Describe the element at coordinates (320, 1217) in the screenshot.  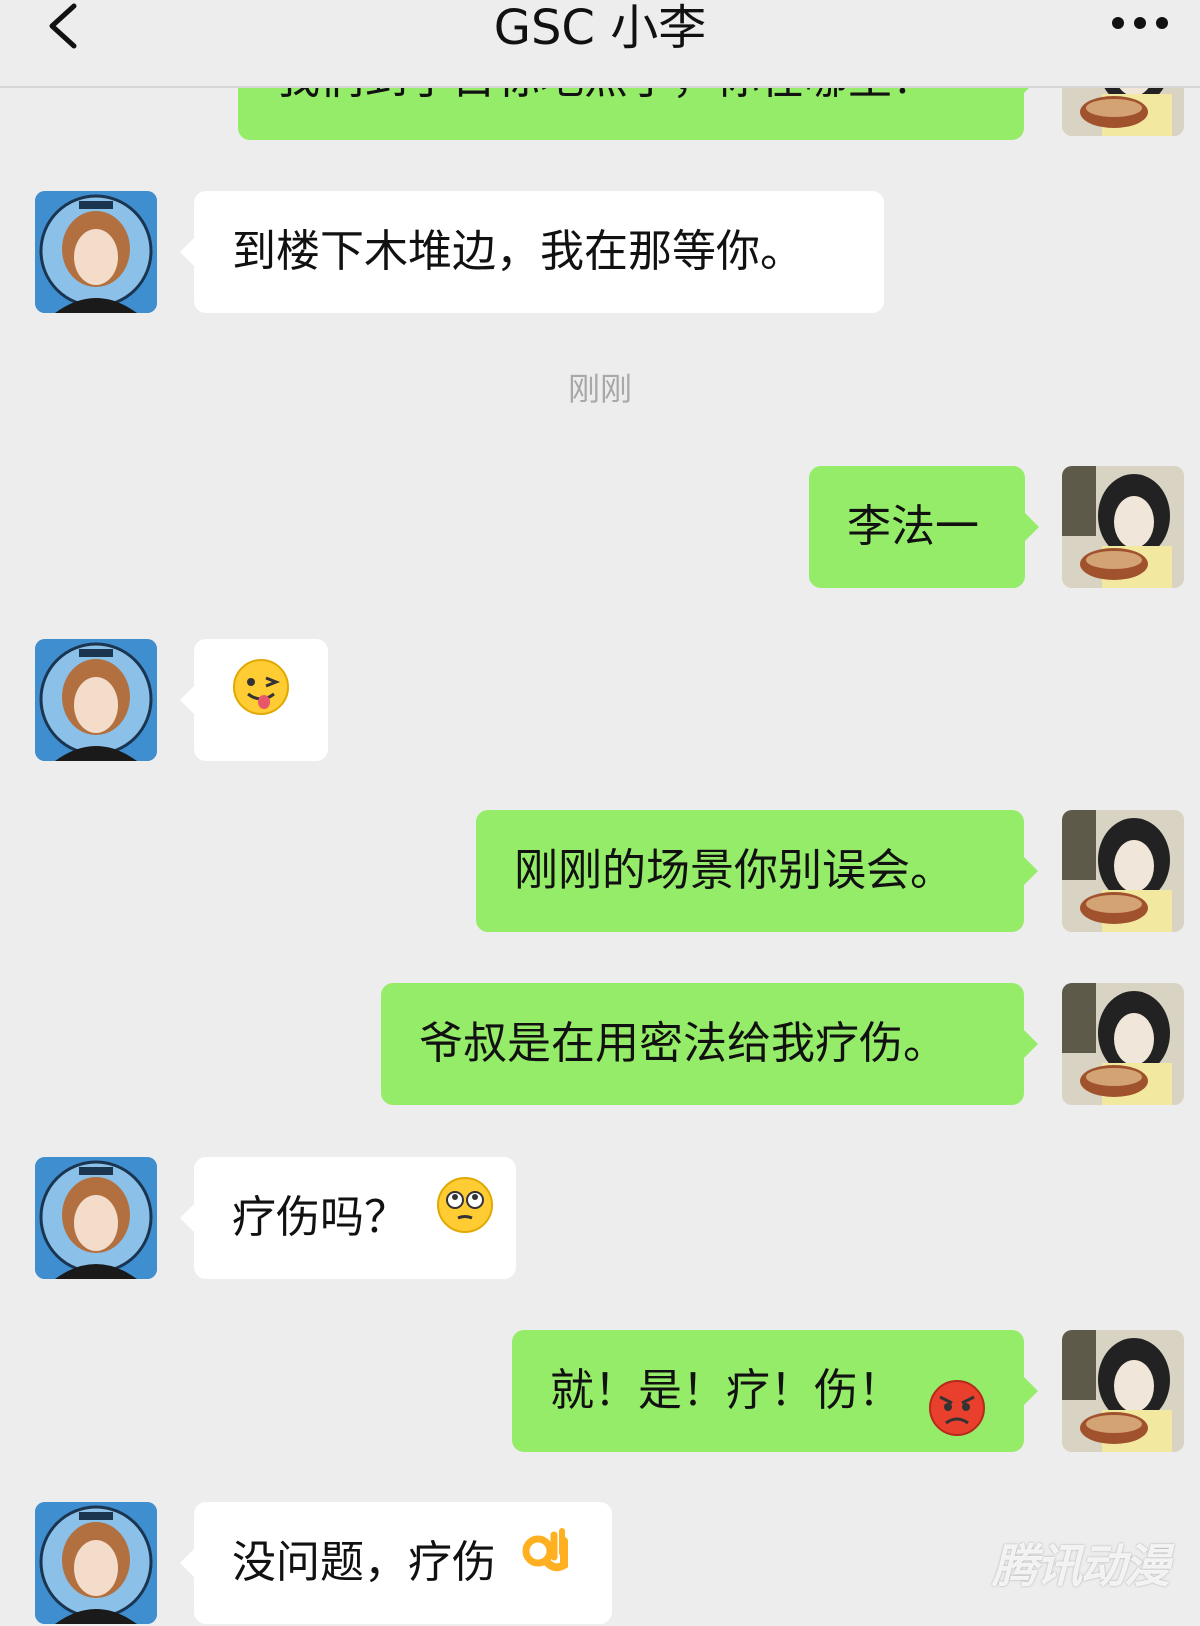
I see `message-text: 疗伤吗？` at that location.